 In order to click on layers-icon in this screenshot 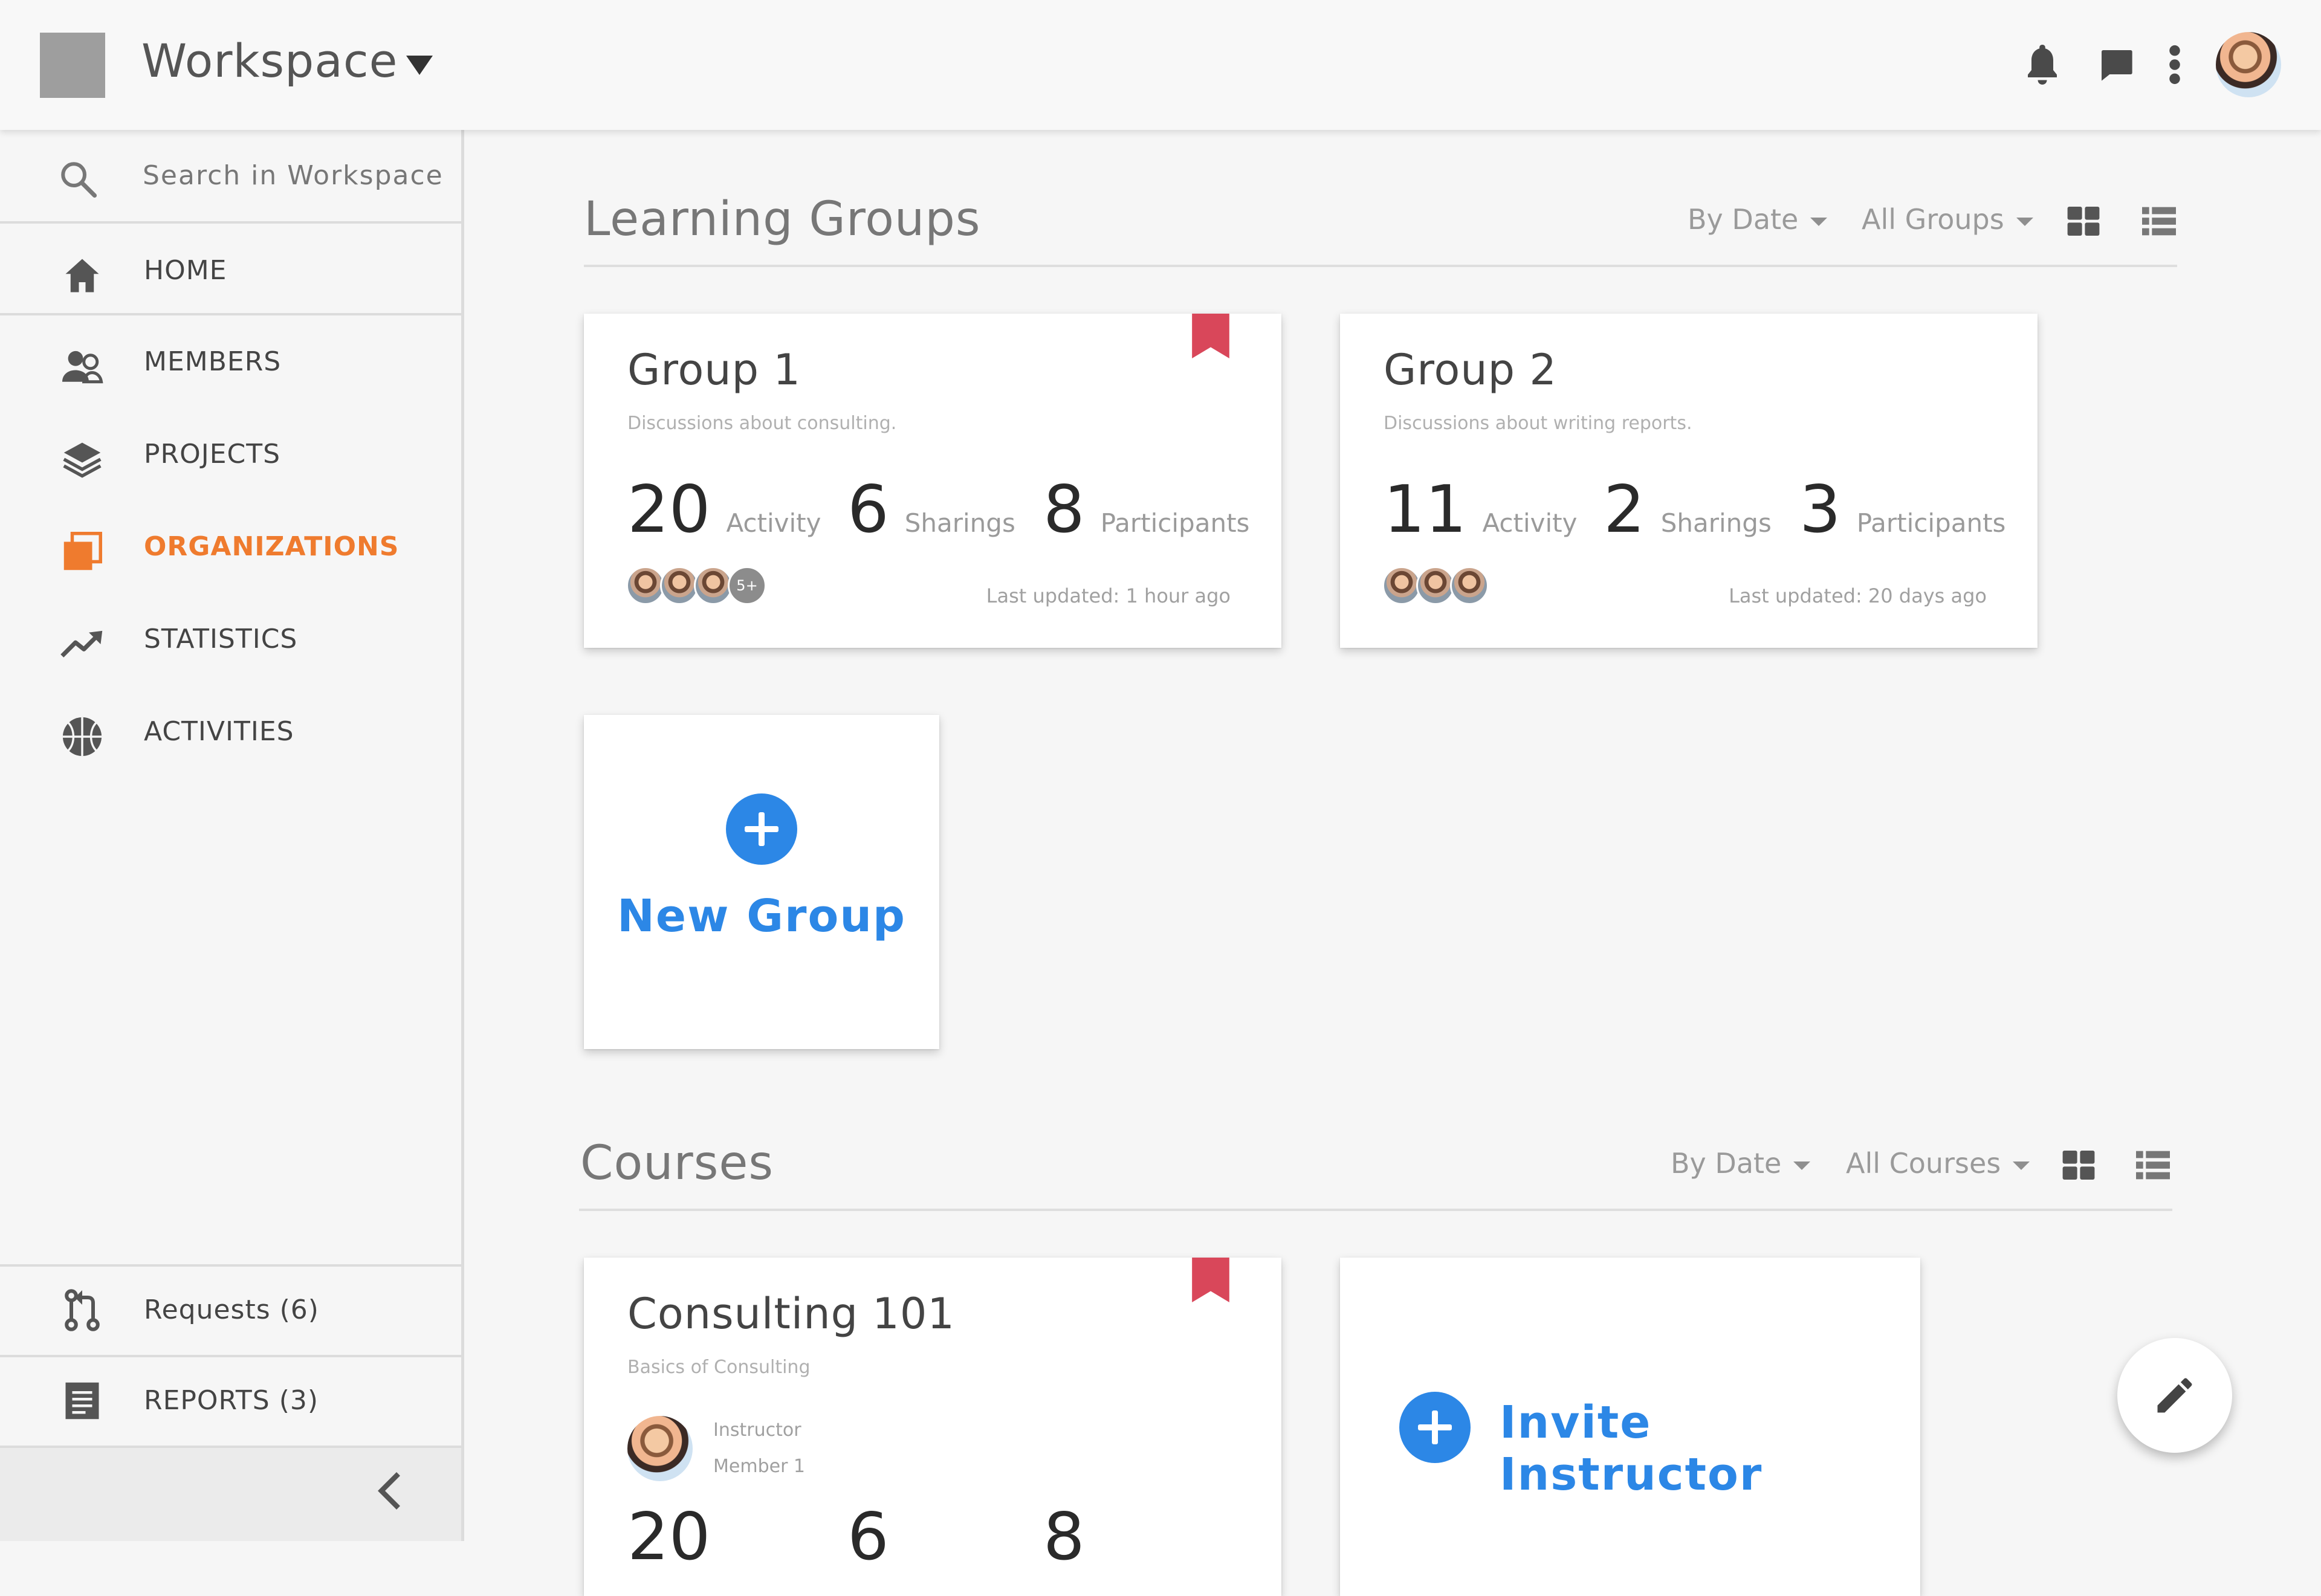, I will do `click(82, 459)`.